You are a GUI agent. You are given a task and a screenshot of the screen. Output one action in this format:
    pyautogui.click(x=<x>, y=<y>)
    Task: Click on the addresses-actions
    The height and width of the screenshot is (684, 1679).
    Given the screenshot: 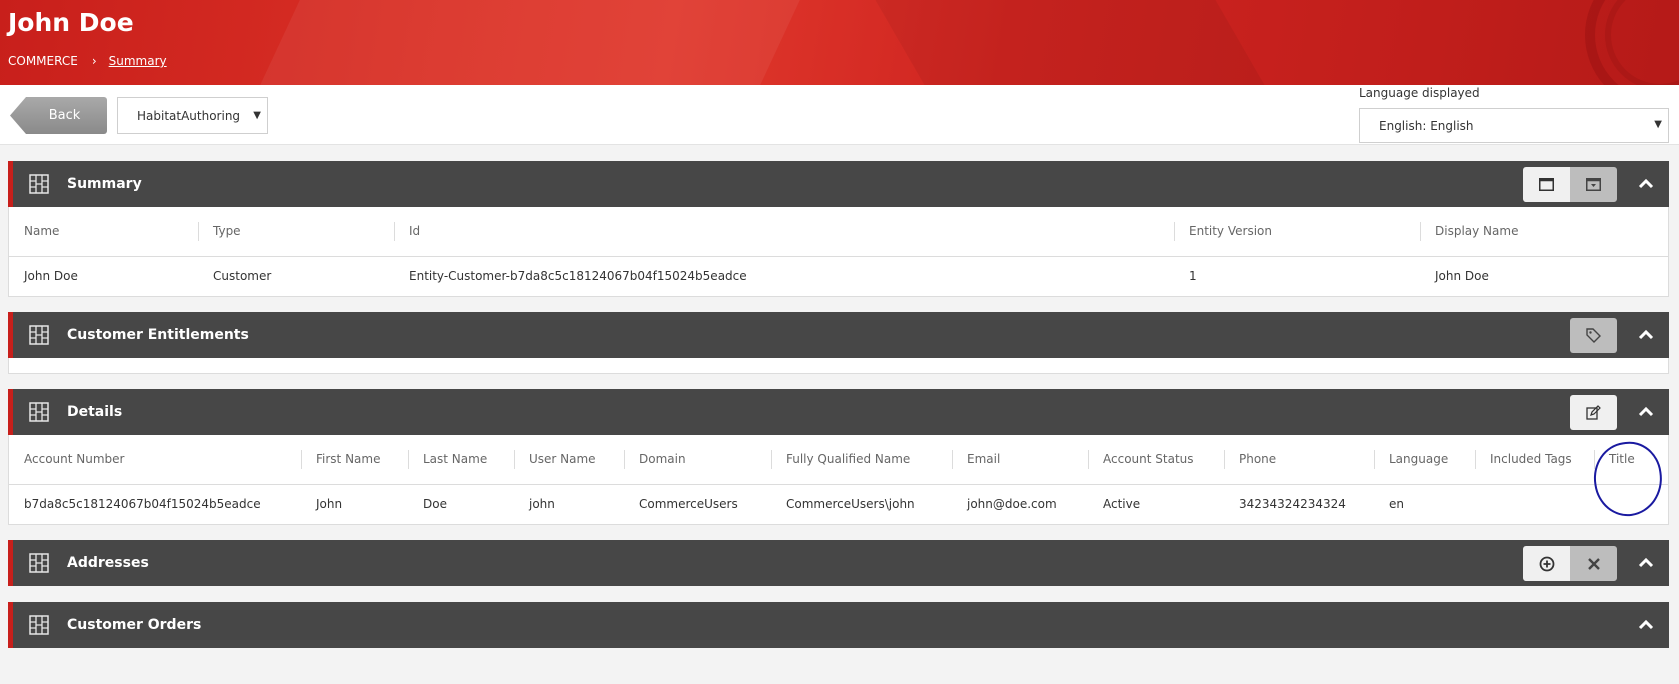 What is the action you would take?
    pyautogui.click(x=1570, y=563)
    